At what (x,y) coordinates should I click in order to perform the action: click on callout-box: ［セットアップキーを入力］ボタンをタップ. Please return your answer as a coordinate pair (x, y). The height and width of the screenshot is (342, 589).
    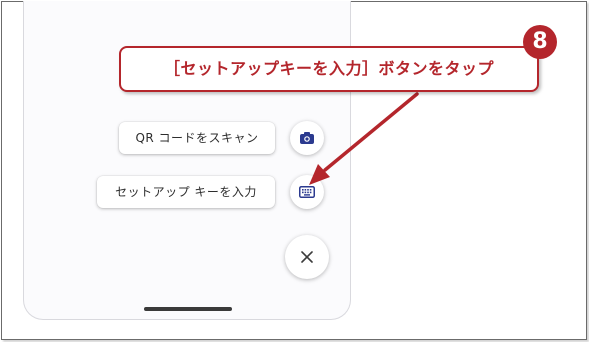
    Looking at the image, I should click on (329, 69).